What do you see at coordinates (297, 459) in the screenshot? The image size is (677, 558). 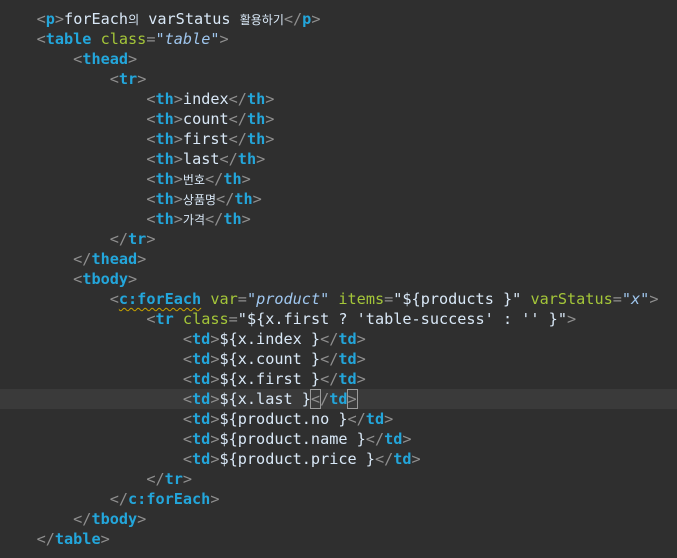 I see `text-token: ${product.price }` at bounding box center [297, 459].